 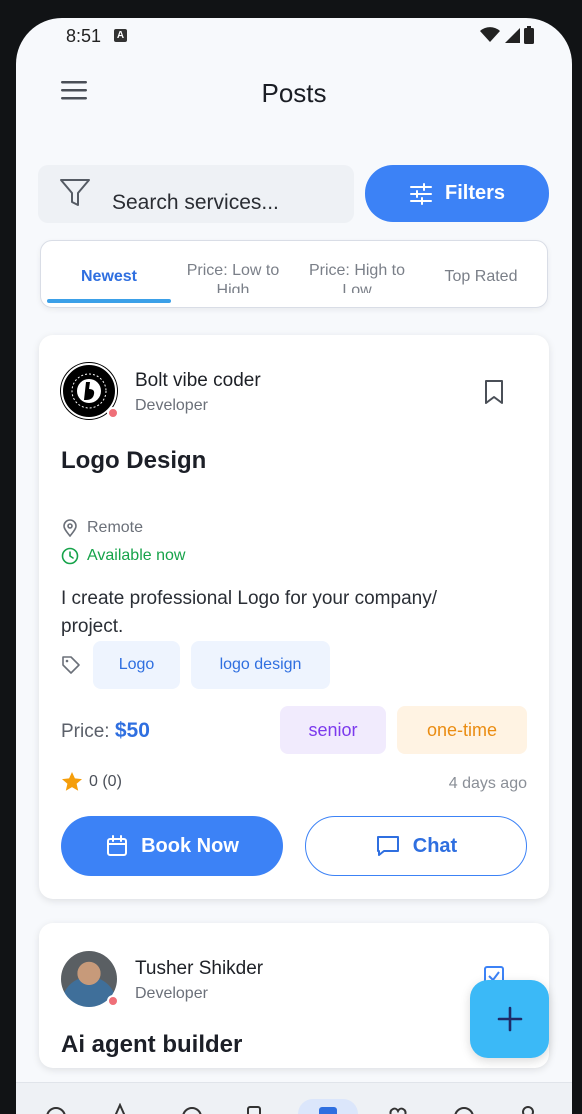 I want to click on page-title: Posts, so click(x=294, y=93).